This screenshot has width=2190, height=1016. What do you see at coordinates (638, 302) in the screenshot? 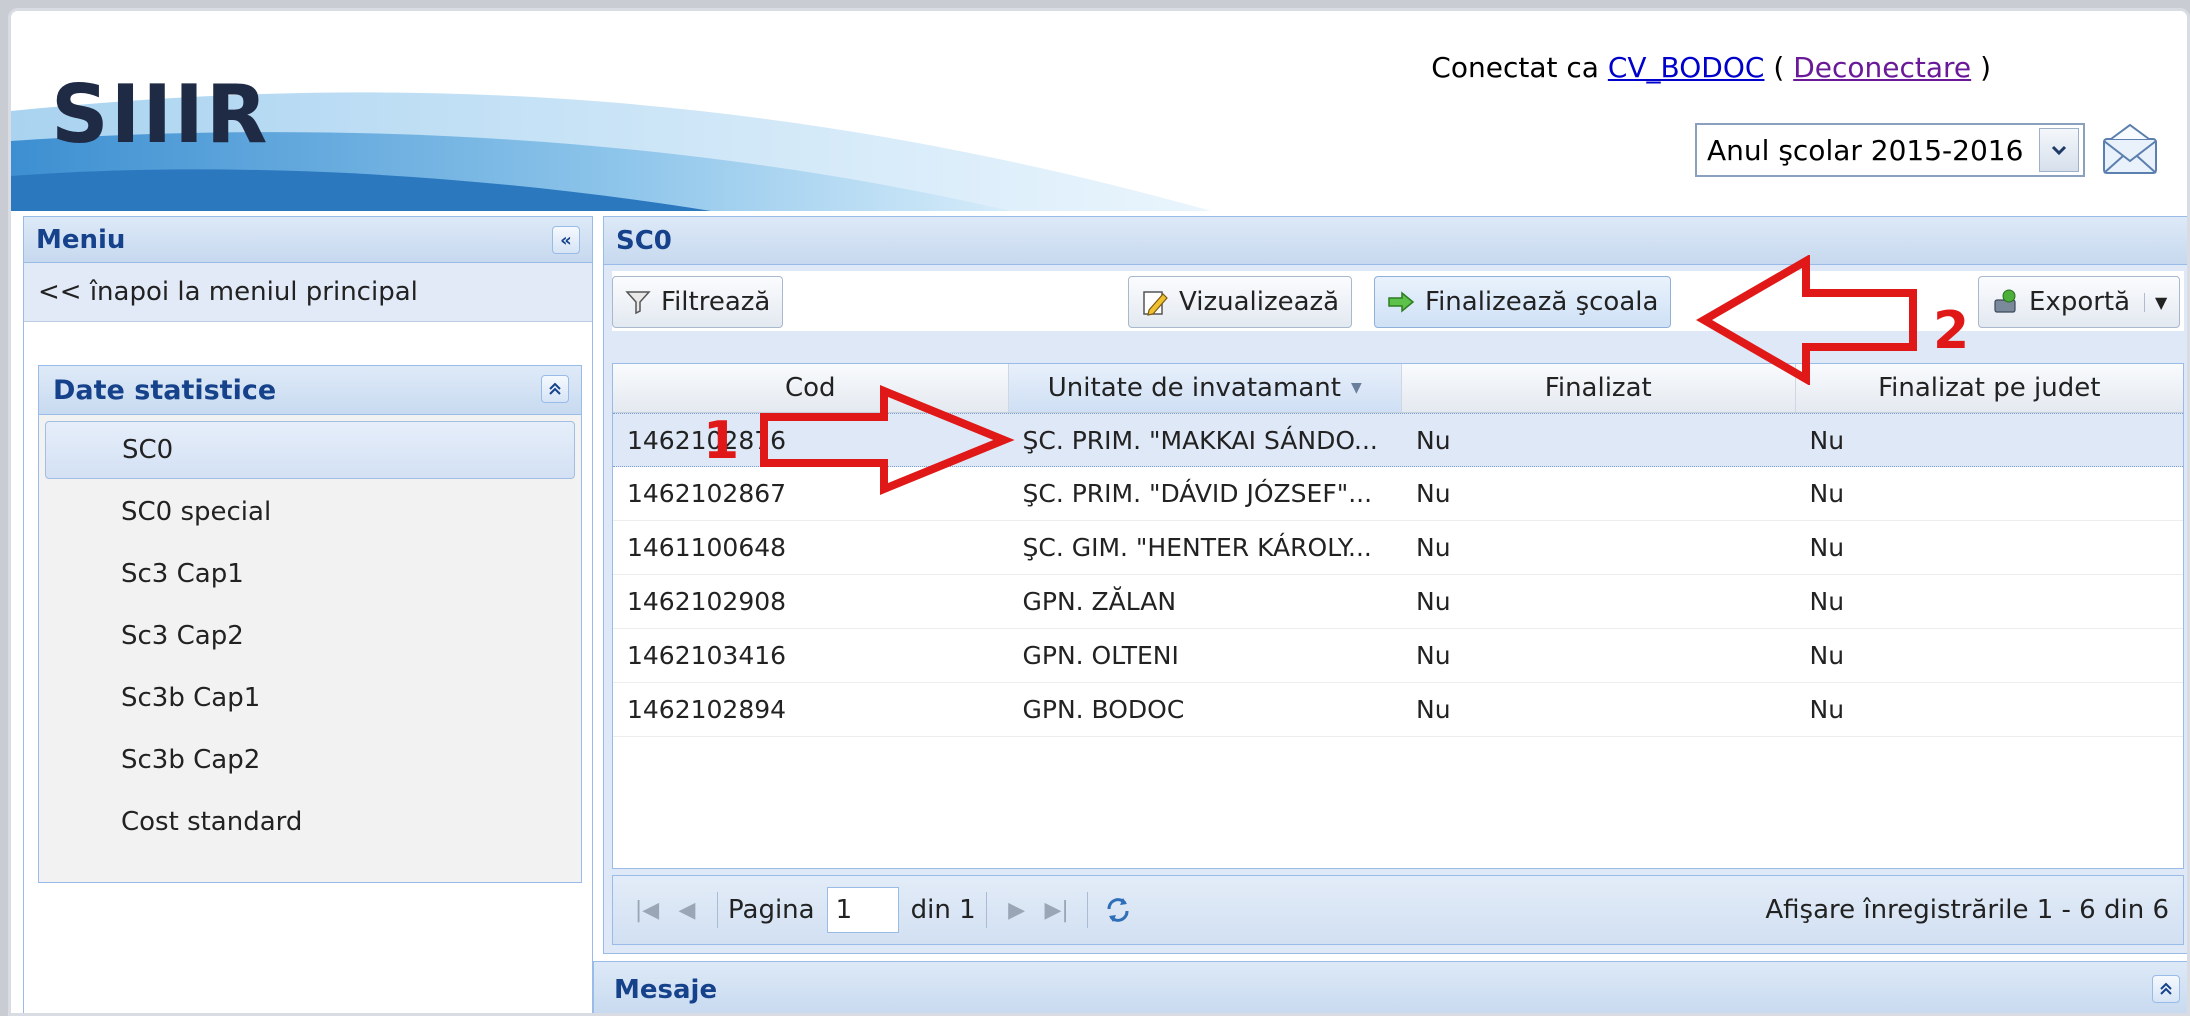
I see `funnel-icon` at bounding box center [638, 302].